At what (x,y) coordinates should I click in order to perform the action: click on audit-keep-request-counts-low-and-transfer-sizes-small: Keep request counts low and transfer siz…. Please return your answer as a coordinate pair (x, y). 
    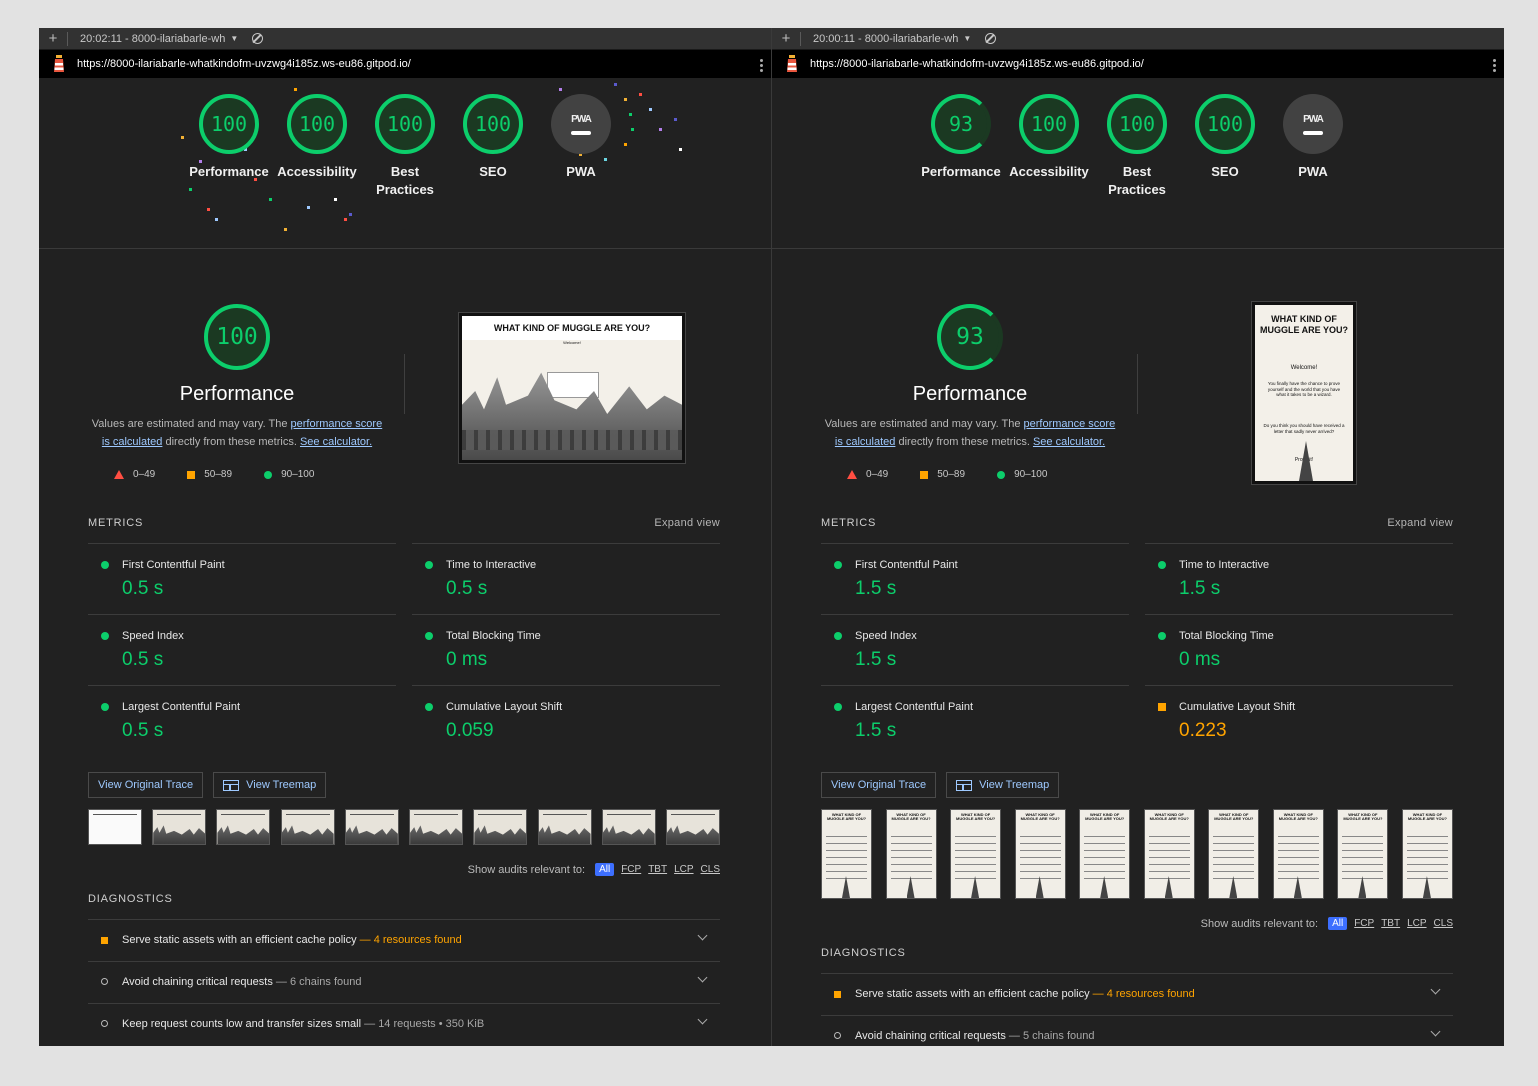
    Looking at the image, I should click on (404, 1024).